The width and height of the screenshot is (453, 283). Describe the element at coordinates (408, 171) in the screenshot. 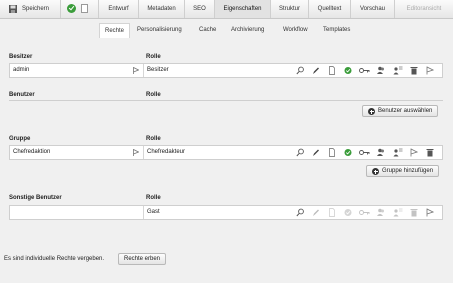

I see `add-group-label: Gruppe hinzufügen` at that location.